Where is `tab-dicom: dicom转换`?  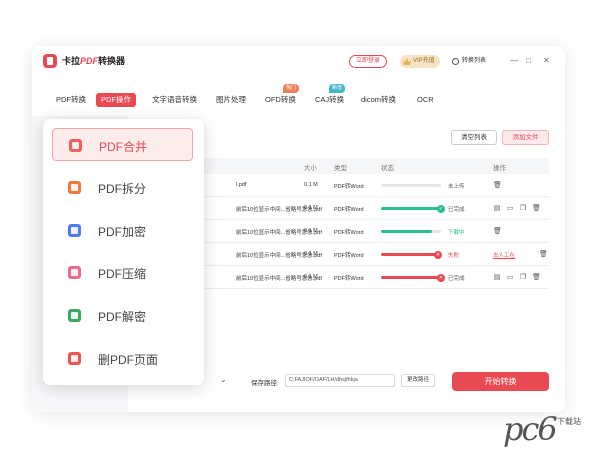
tab-dicom: dicom转换 is located at coordinates (378, 100).